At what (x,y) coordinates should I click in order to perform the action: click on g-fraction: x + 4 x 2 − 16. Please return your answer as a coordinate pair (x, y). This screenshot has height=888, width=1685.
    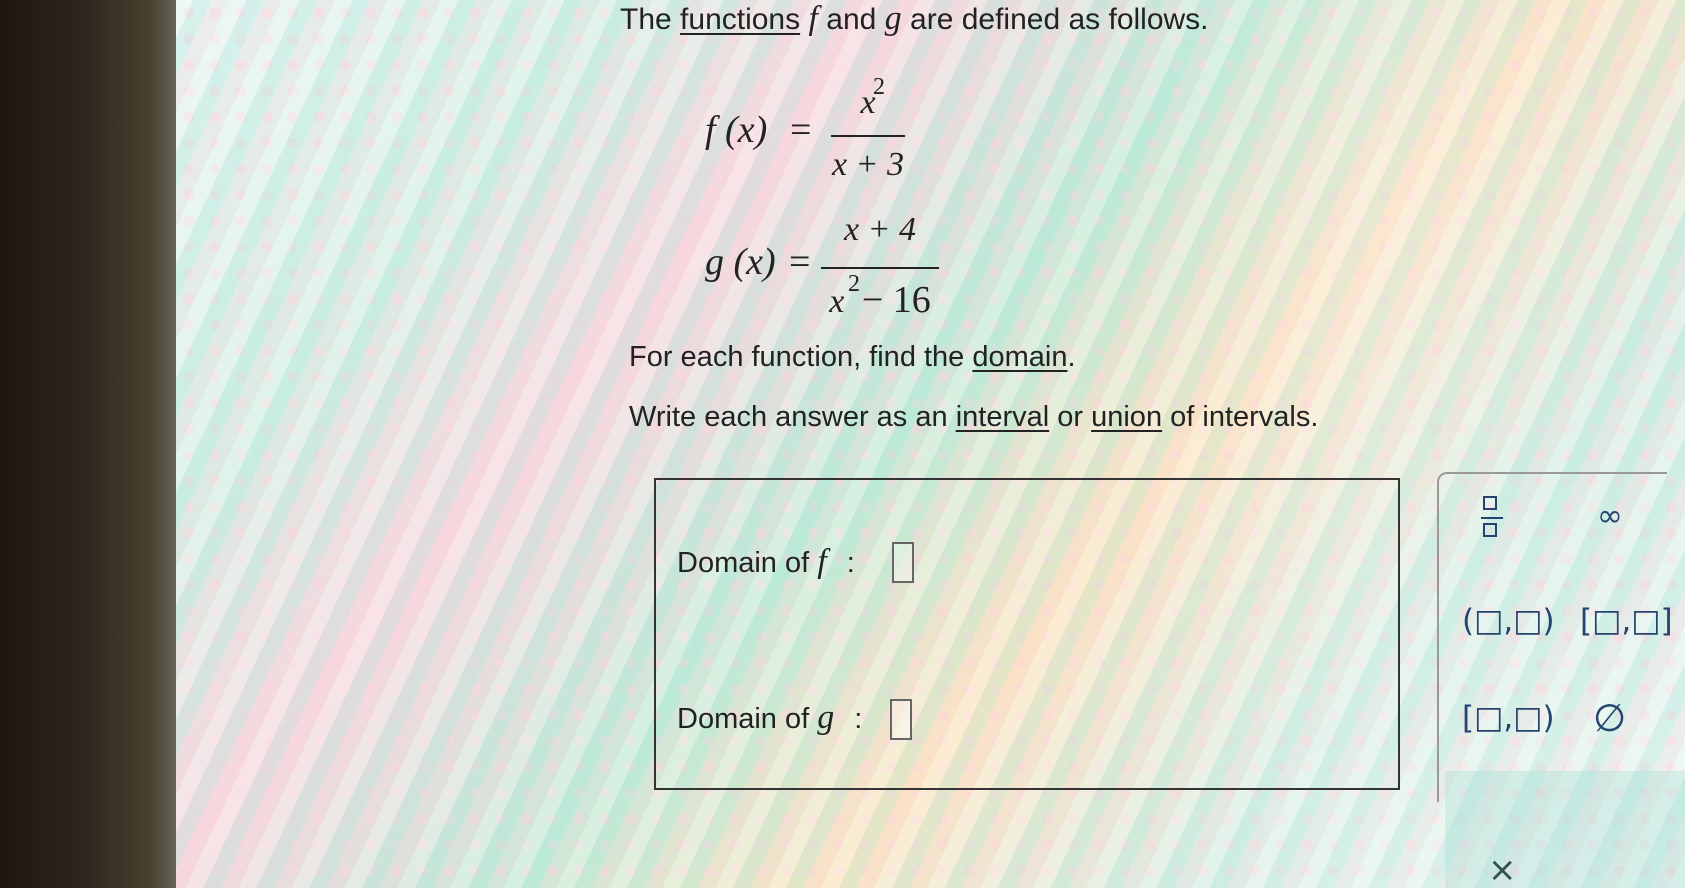
    Looking at the image, I should click on (880, 269).